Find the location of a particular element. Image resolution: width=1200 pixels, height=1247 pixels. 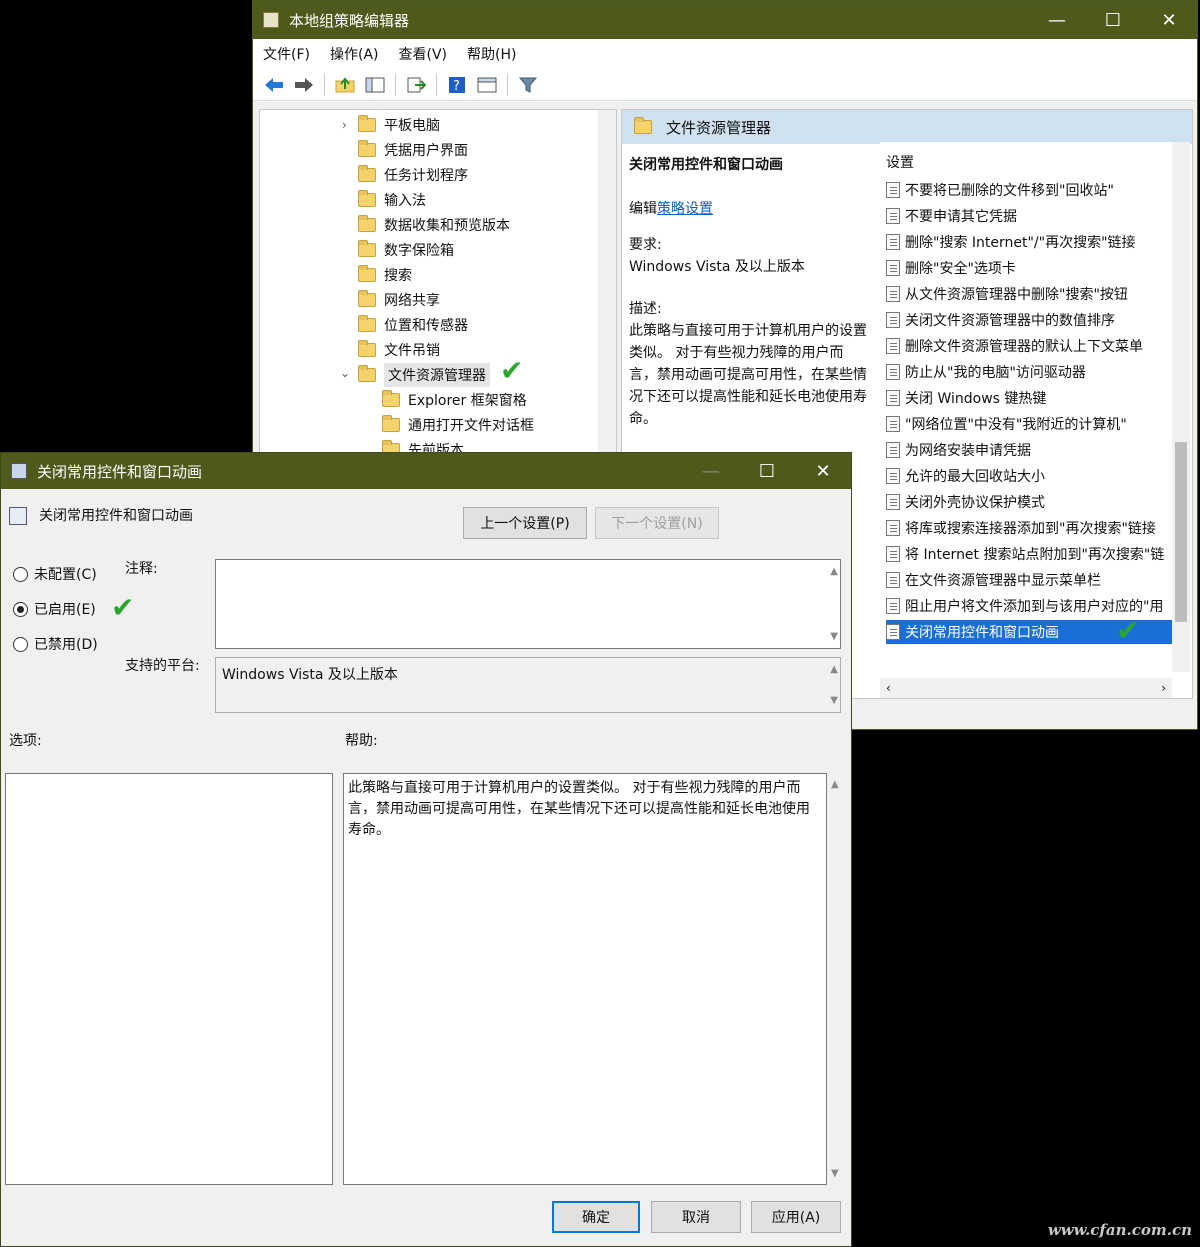

comment-textarea: ▲ ▼ is located at coordinates (528, 604).